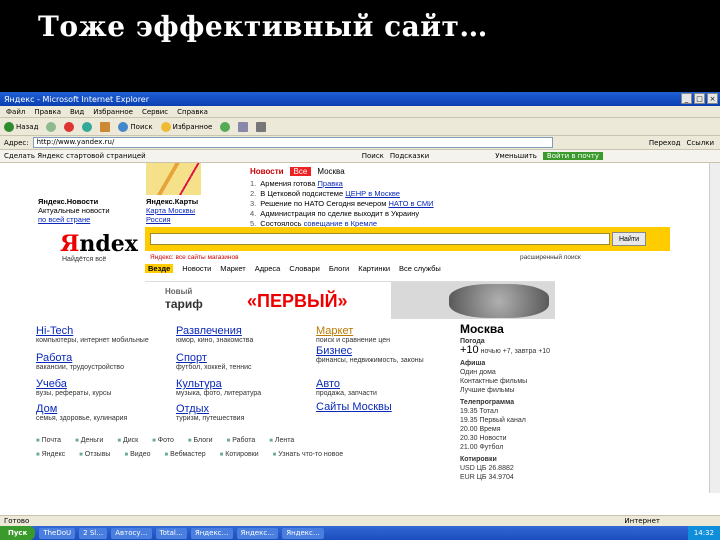 The width and height of the screenshot is (720, 540). What do you see at coordinates (103, 335) in the screenshot?
I see `category-hitech: Hi-Tech компьютеры, интернет мобильные` at bounding box center [103, 335].